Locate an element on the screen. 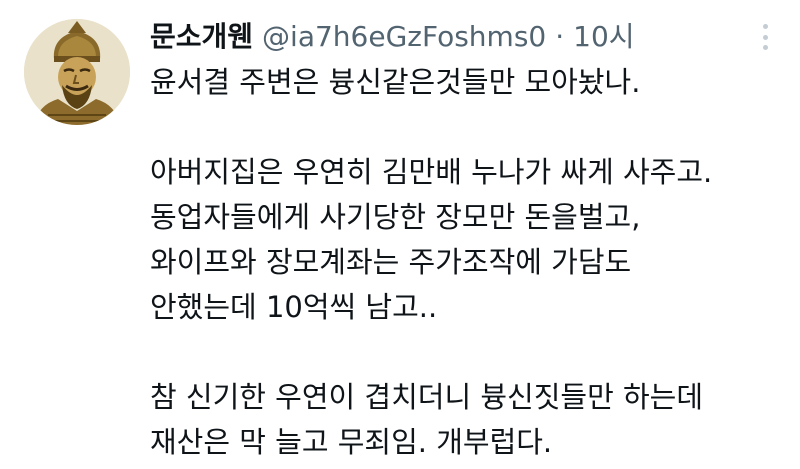 This screenshot has width=800, height=469. display-name: 문소개웬 is located at coordinates (201, 37).